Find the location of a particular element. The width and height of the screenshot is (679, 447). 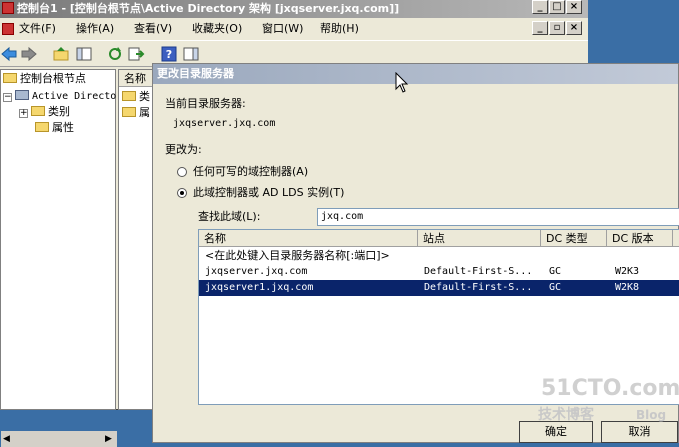

column-header-site: 站点 is located at coordinates (479, 238).